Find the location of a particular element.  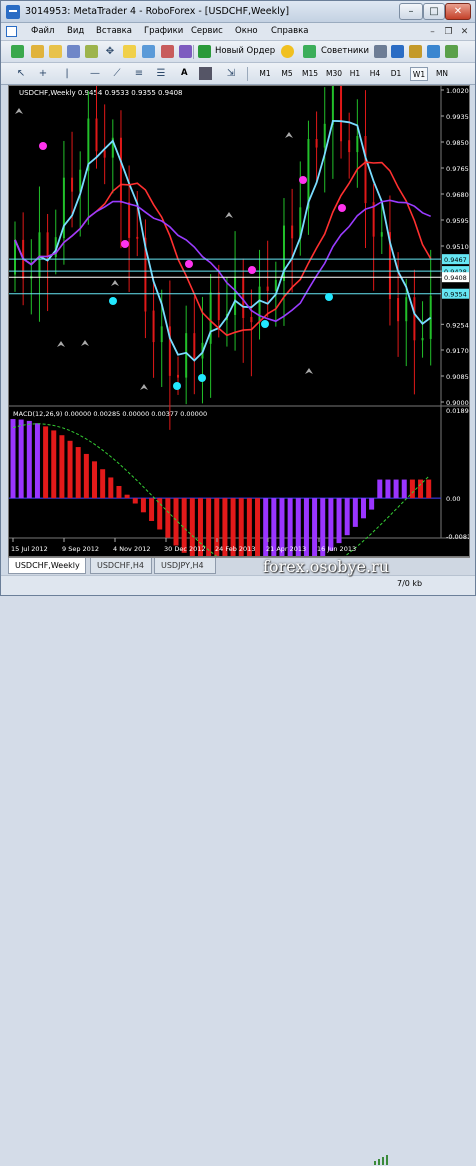

arrows-icon: ⇲ is located at coordinates (231, 73).